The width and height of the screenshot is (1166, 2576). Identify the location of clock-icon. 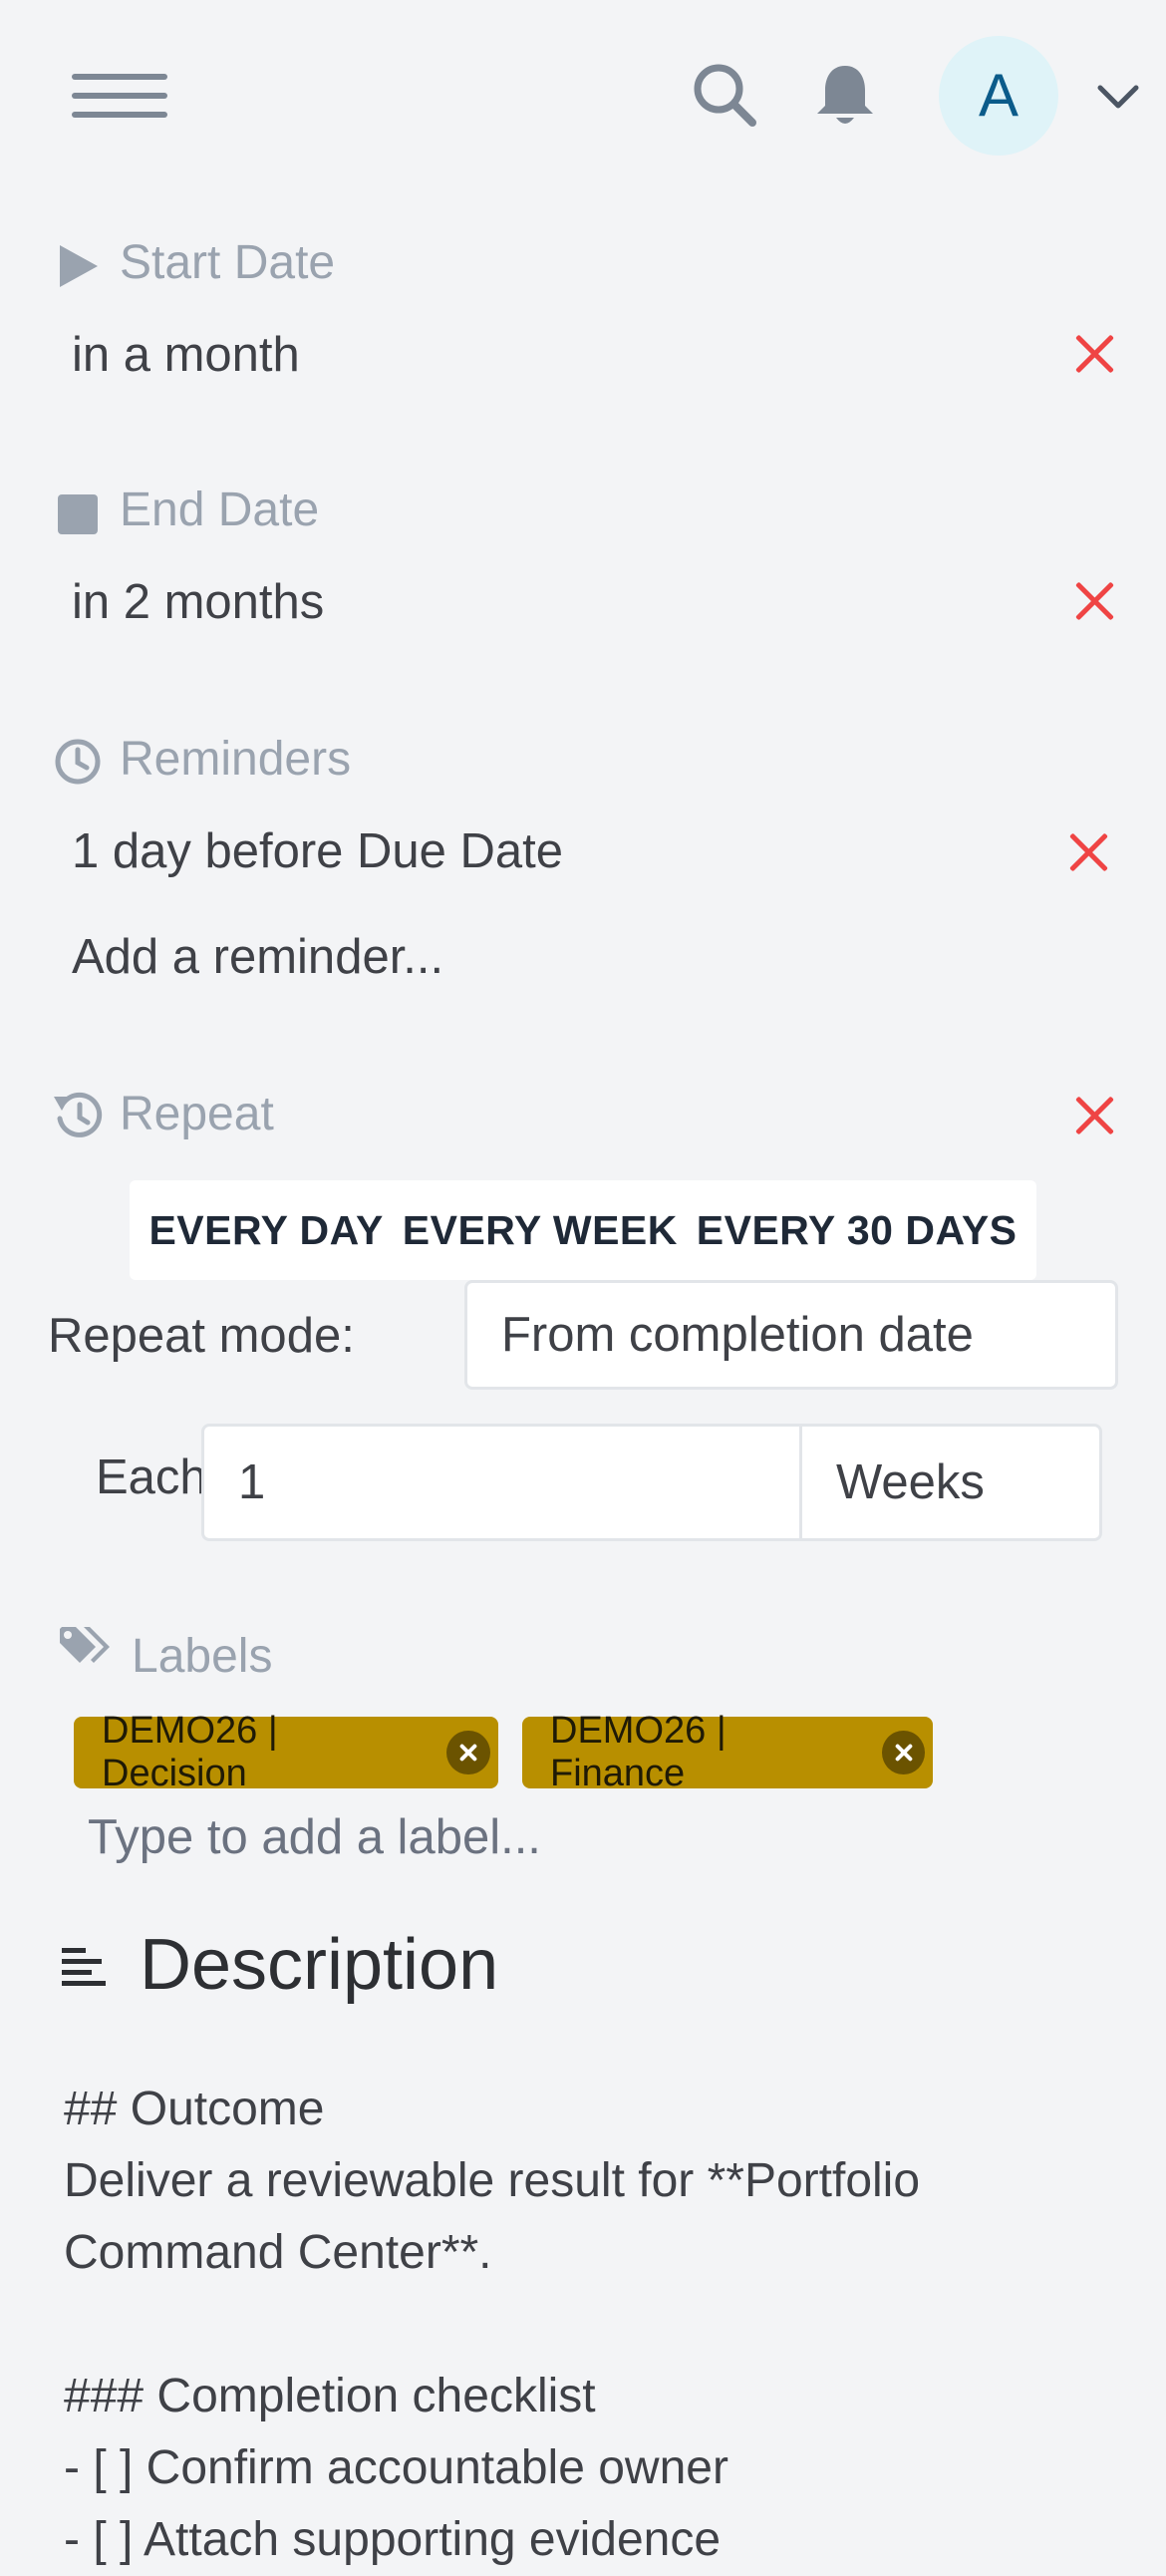
(78, 762).